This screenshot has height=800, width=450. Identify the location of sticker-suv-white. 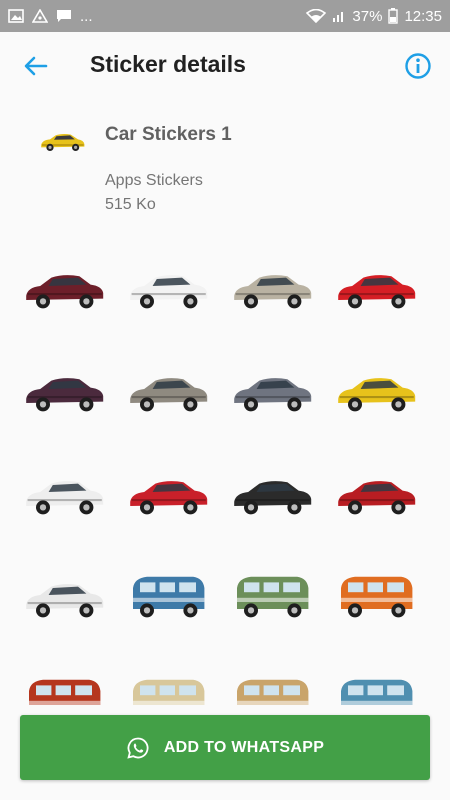
(64, 492).